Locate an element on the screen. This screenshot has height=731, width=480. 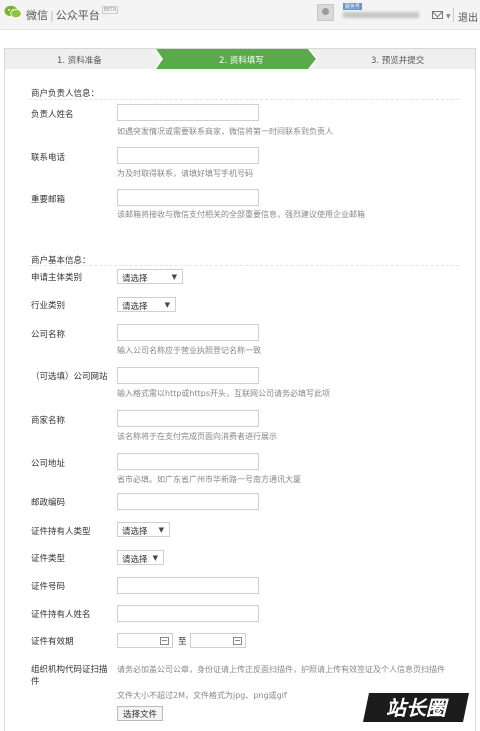
label-website: （可选填）公司网站 is located at coordinates (69, 377).